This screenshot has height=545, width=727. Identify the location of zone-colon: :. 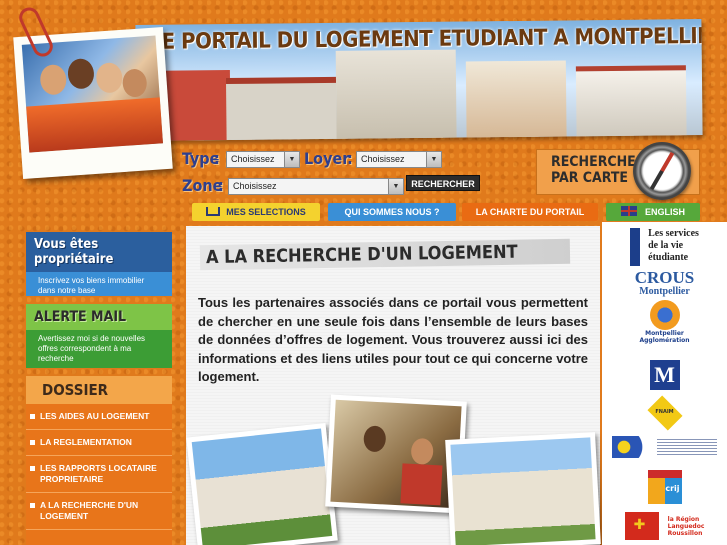
(221, 185).